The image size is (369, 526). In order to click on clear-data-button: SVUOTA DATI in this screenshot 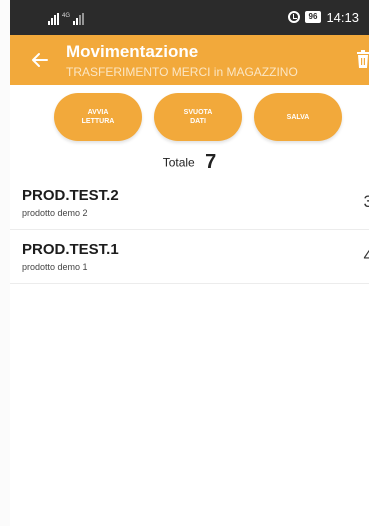, I will do `click(198, 117)`.